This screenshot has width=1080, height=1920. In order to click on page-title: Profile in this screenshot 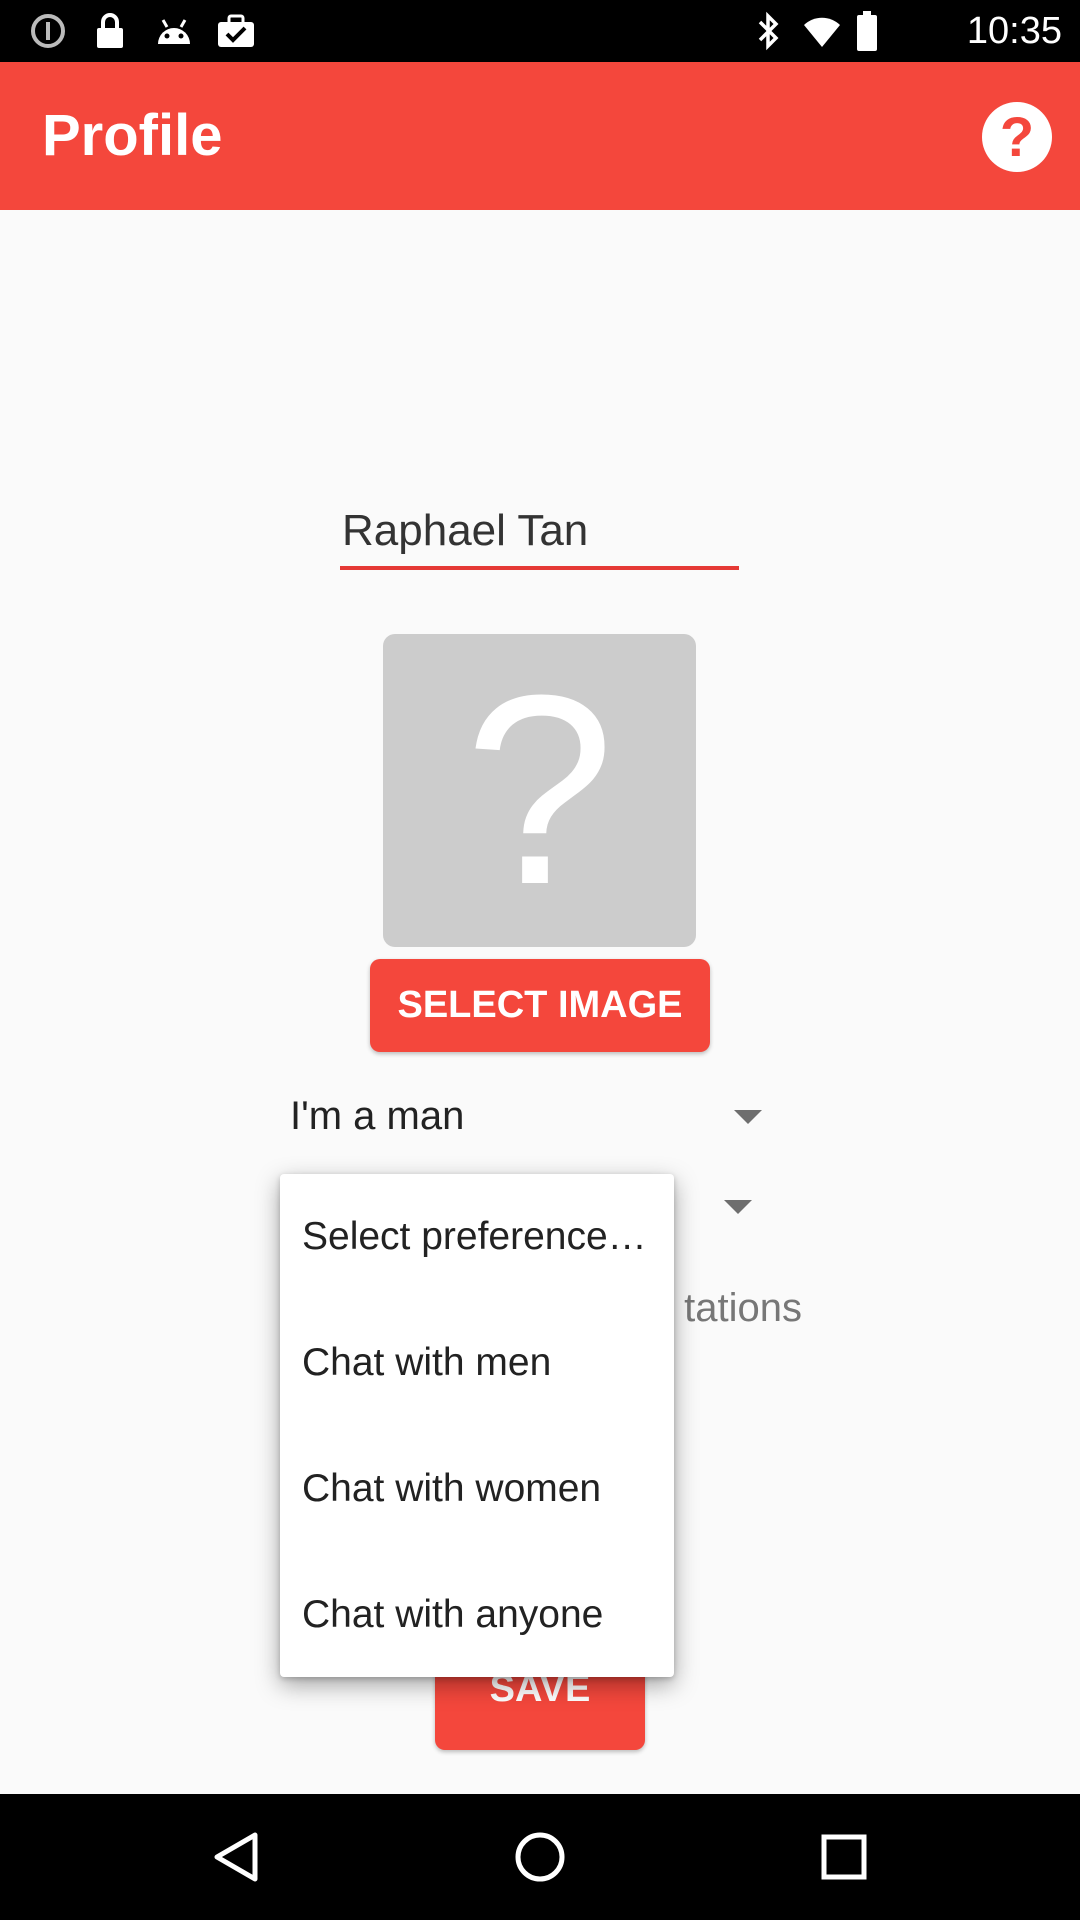, I will do `click(132, 135)`.